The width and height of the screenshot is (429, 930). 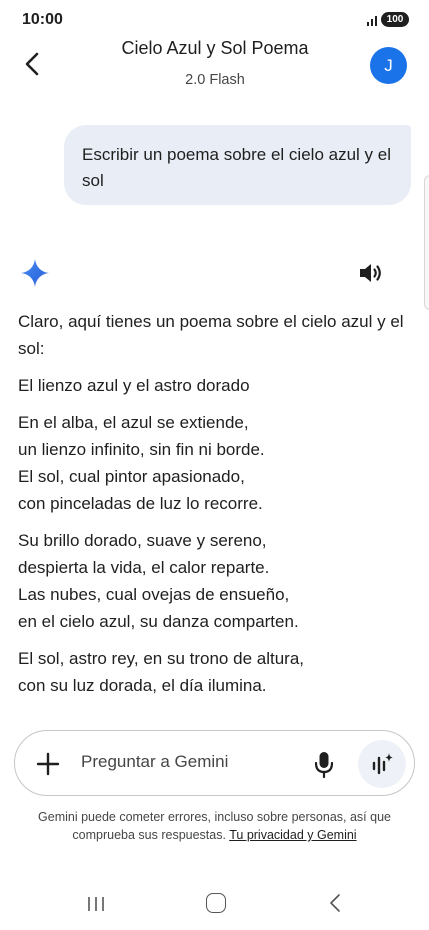 What do you see at coordinates (35, 273) in the screenshot?
I see `gemini-spark-icon` at bounding box center [35, 273].